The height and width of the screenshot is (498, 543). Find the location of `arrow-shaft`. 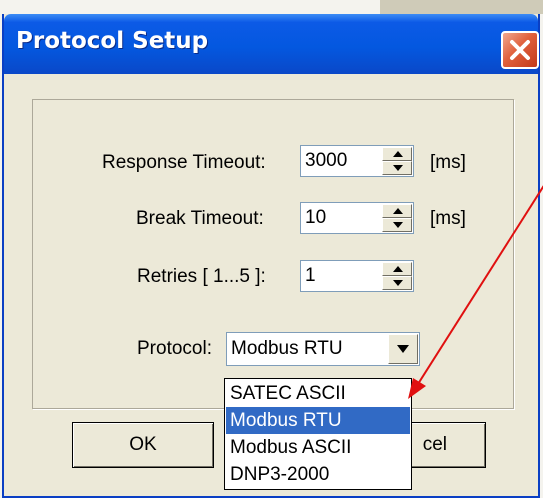

arrow-shaft is located at coordinates (480, 285).